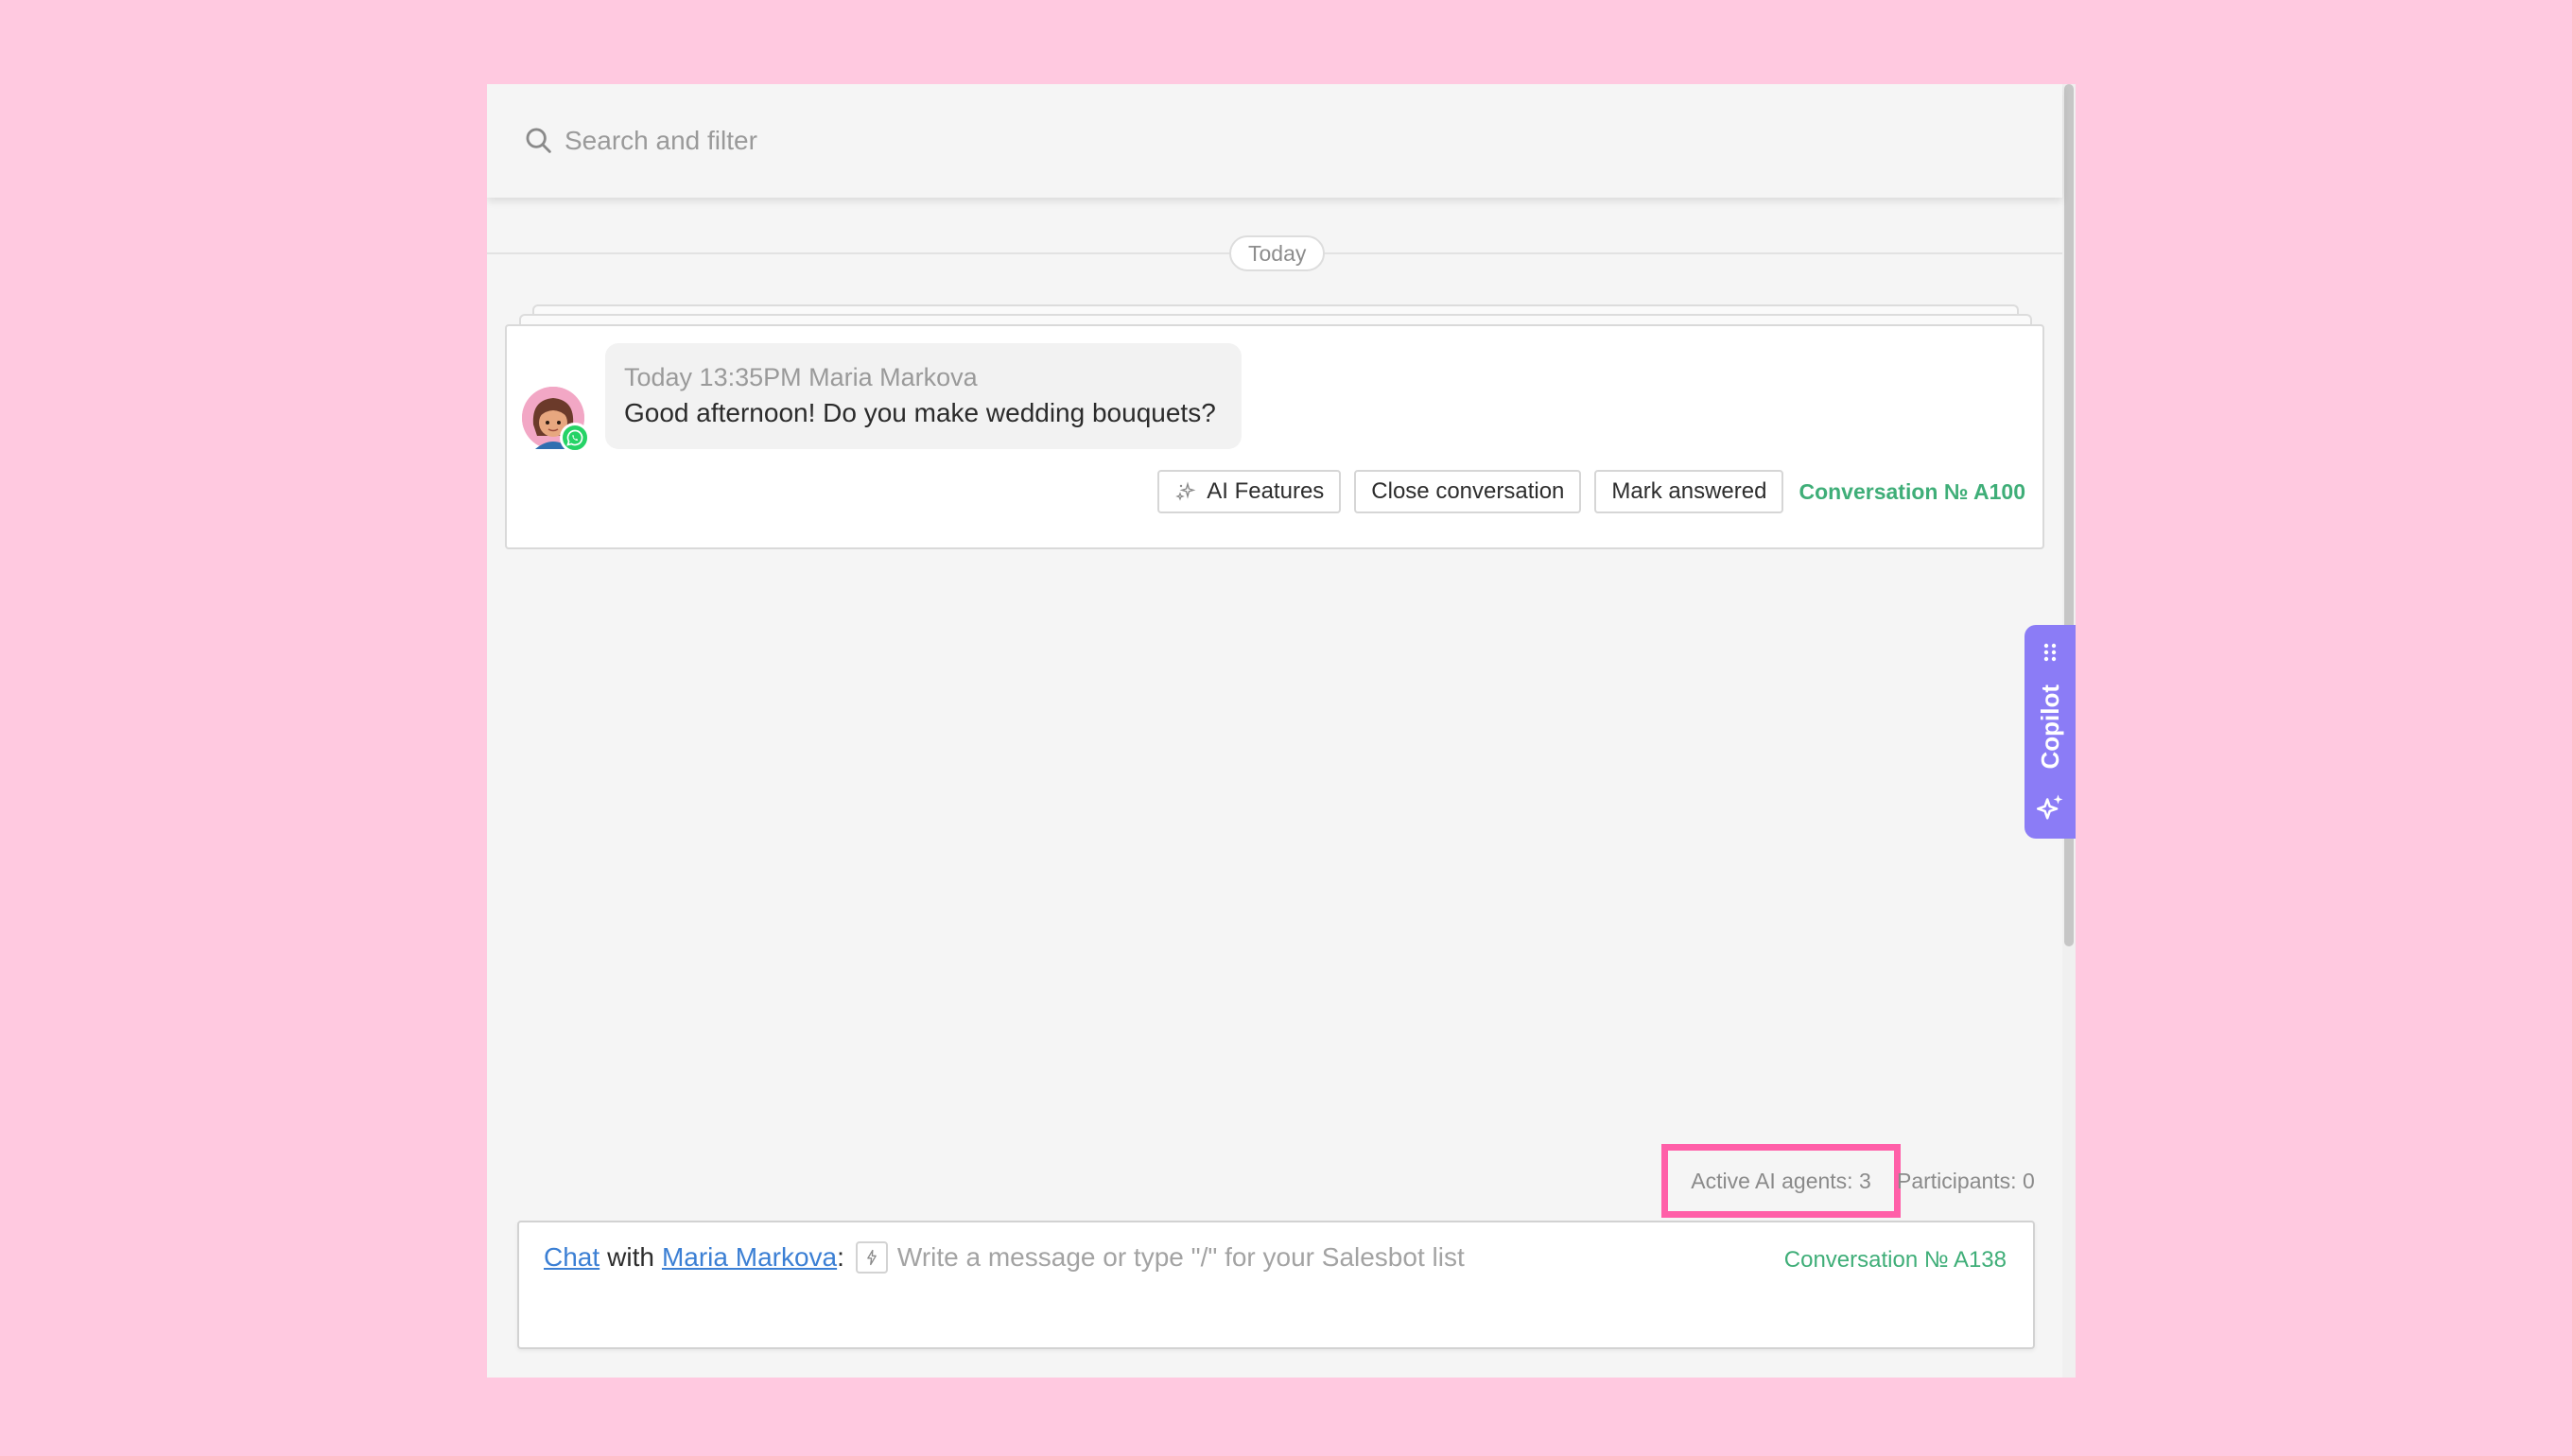  I want to click on active-ai-agents: Active AI agents: 3, so click(1781, 1181).